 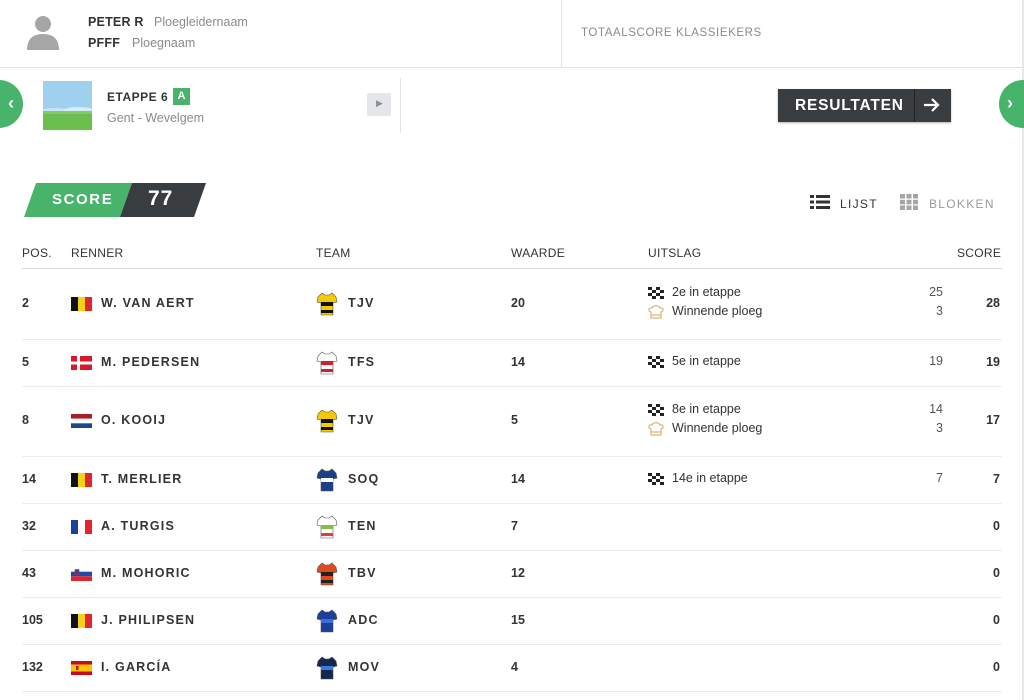 What do you see at coordinates (993, 303) in the screenshot?
I see `rider-score: 28` at bounding box center [993, 303].